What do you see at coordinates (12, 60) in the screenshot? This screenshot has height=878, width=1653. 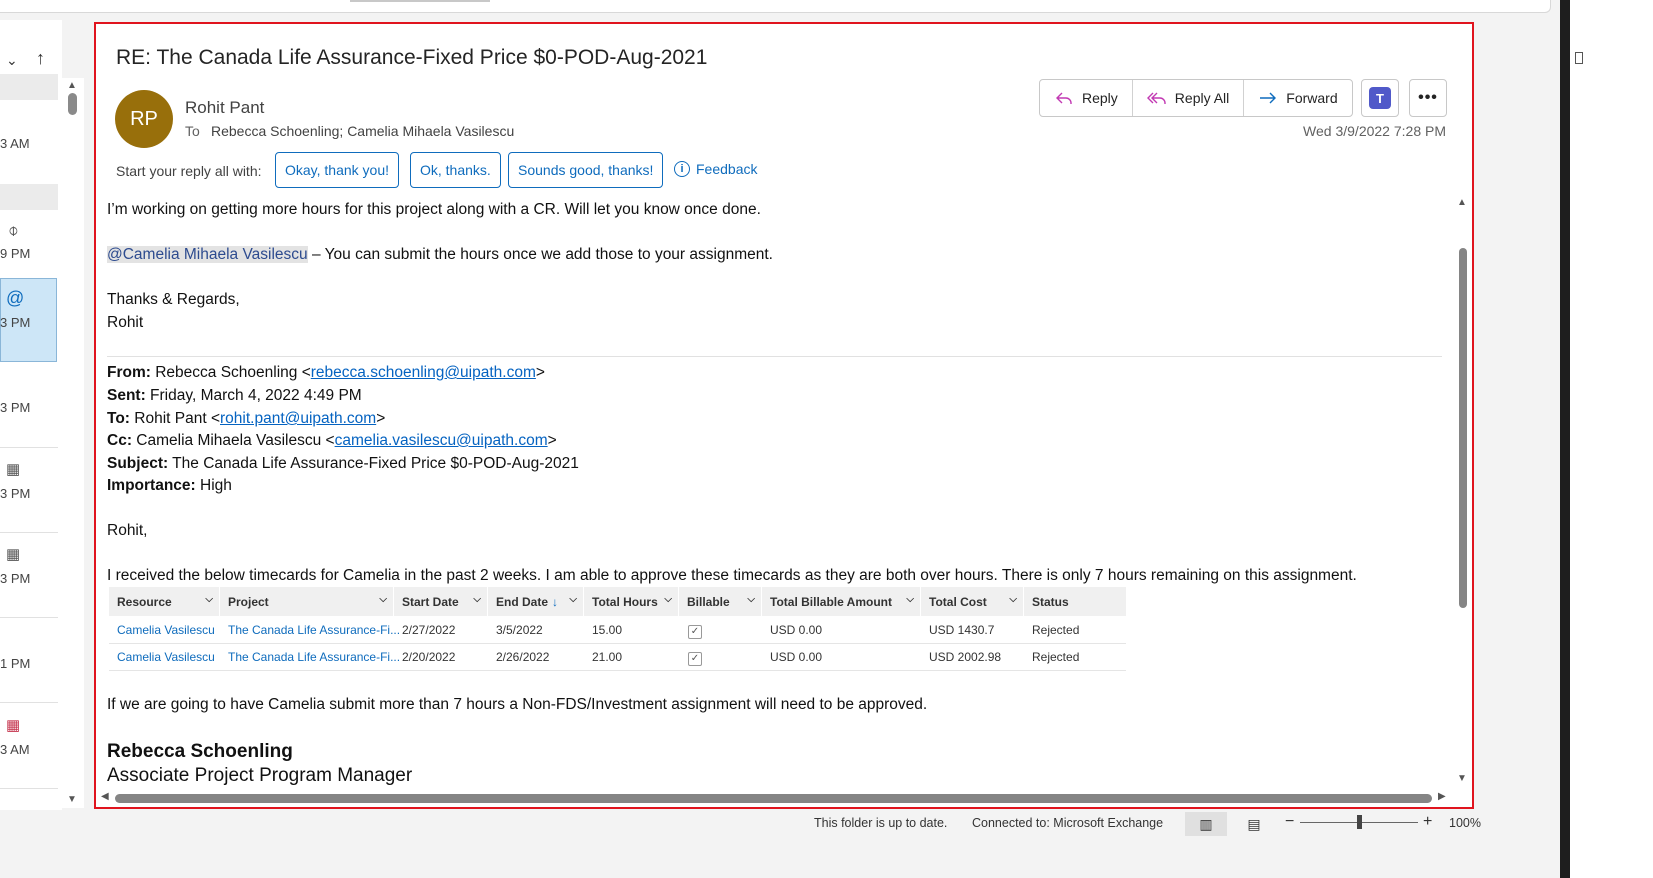 I see `sort-chevron-icon: ⌄` at bounding box center [12, 60].